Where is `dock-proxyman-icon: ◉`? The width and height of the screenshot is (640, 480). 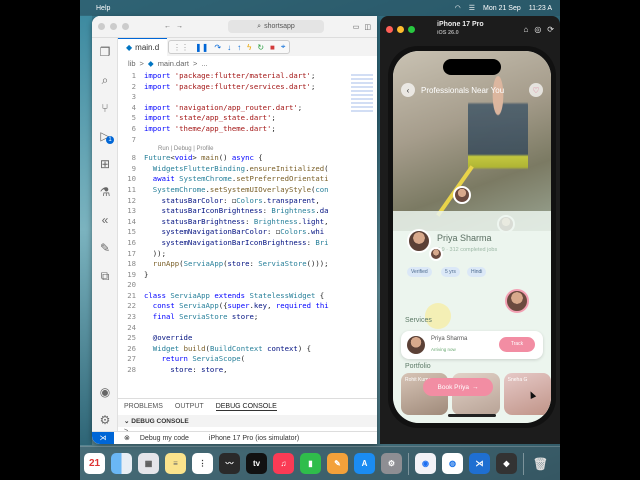 dock-proxyman-icon: ◉ is located at coordinates (425, 463).